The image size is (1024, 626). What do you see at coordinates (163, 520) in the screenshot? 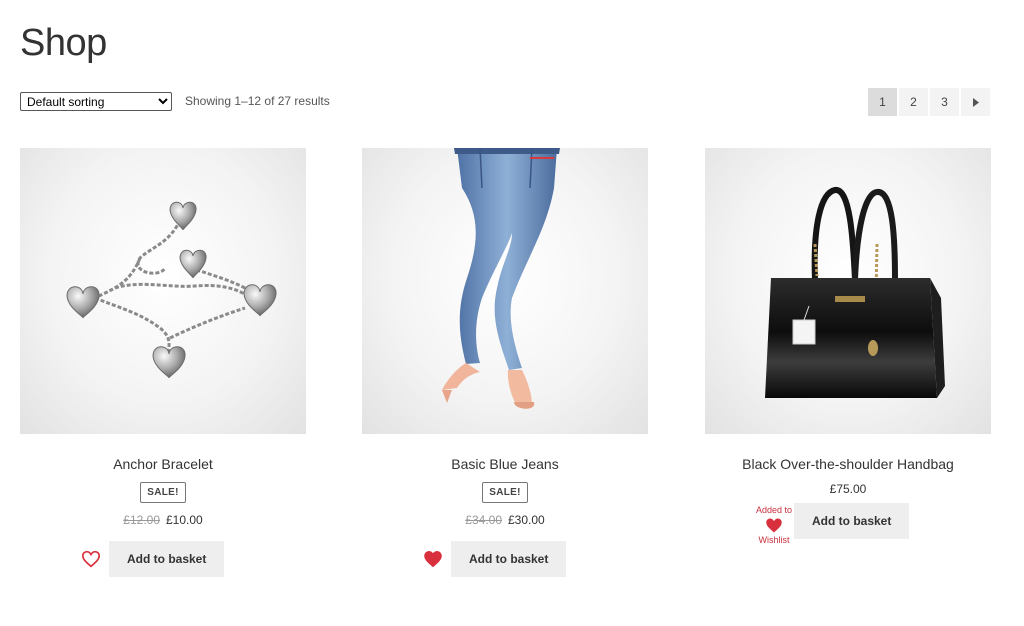
I see `product-price: £12.00 £10.00` at bounding box center [163, 520].